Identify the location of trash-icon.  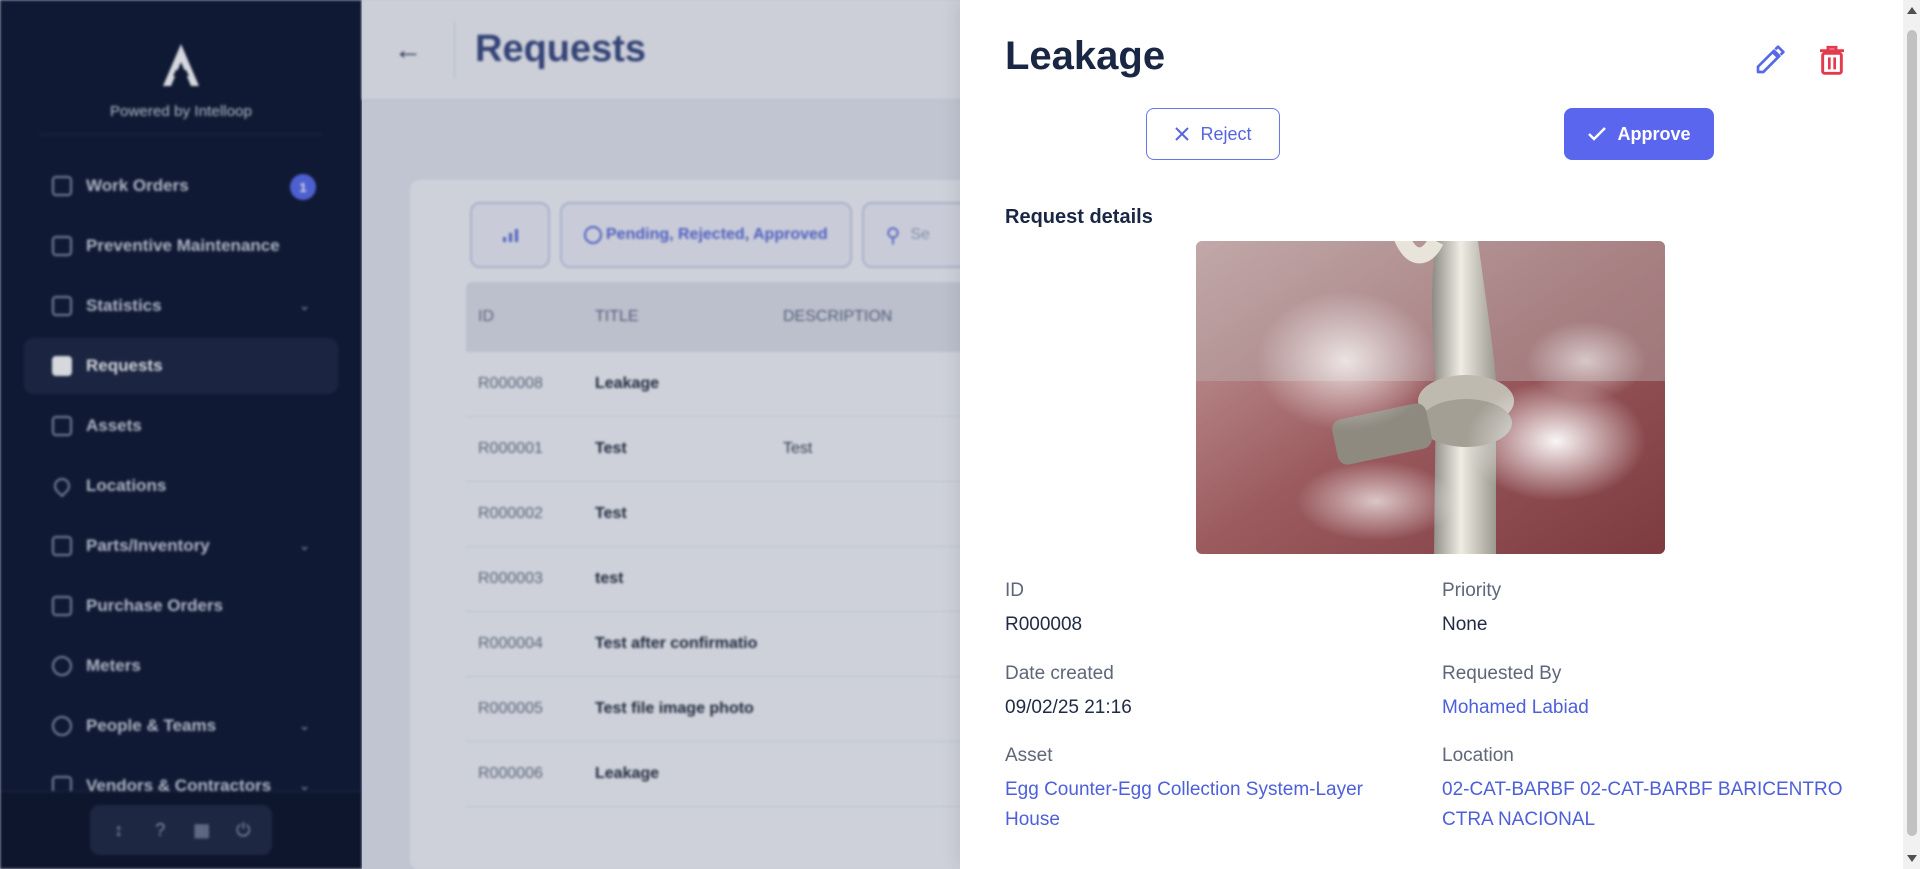
(1832, 60).